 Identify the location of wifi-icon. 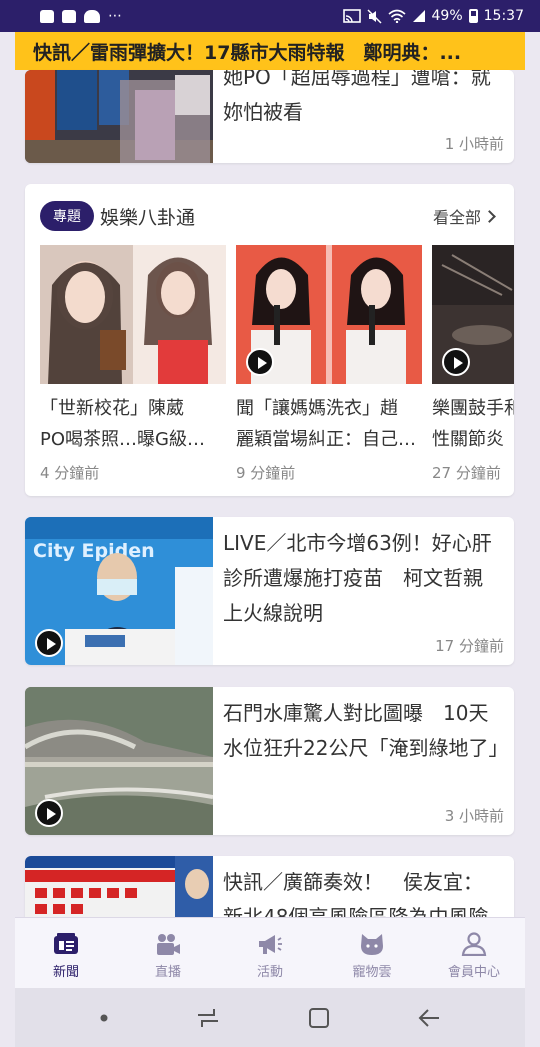
(396, 16).